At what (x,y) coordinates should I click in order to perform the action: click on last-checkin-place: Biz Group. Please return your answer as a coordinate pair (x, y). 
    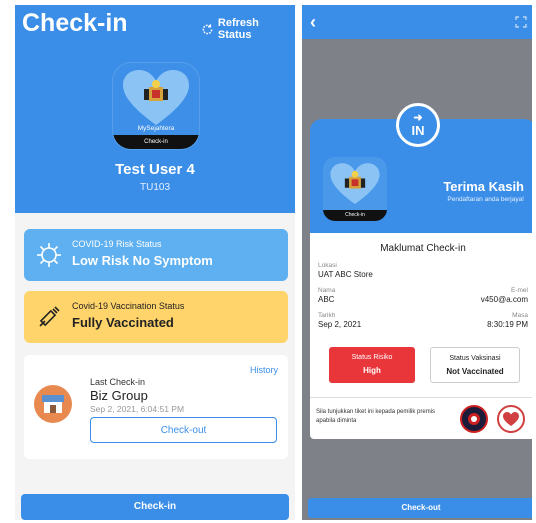
    Looking at the image, I should click on (119, 395).